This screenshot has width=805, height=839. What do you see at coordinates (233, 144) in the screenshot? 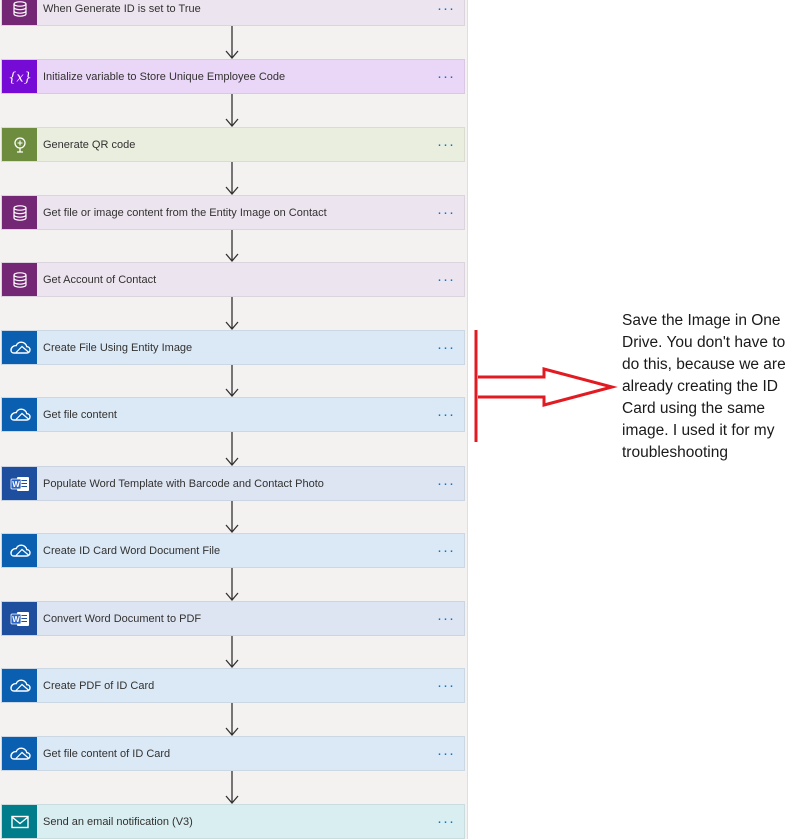
I see `flow-step: Generate QR code ···` at bounding box center [233, 144].